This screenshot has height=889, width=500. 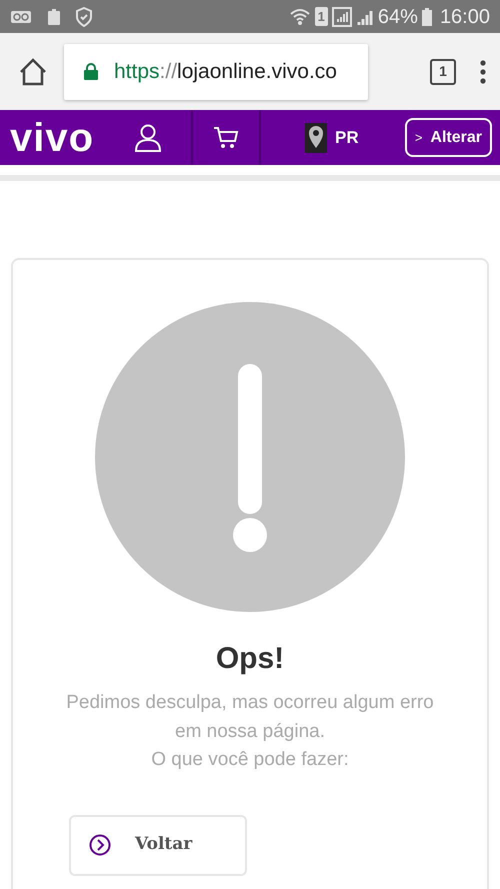 What do you see at coordinates (21, 17) in the screenshot?
I see `voicemail-icon` at bounding box center [21, 17].